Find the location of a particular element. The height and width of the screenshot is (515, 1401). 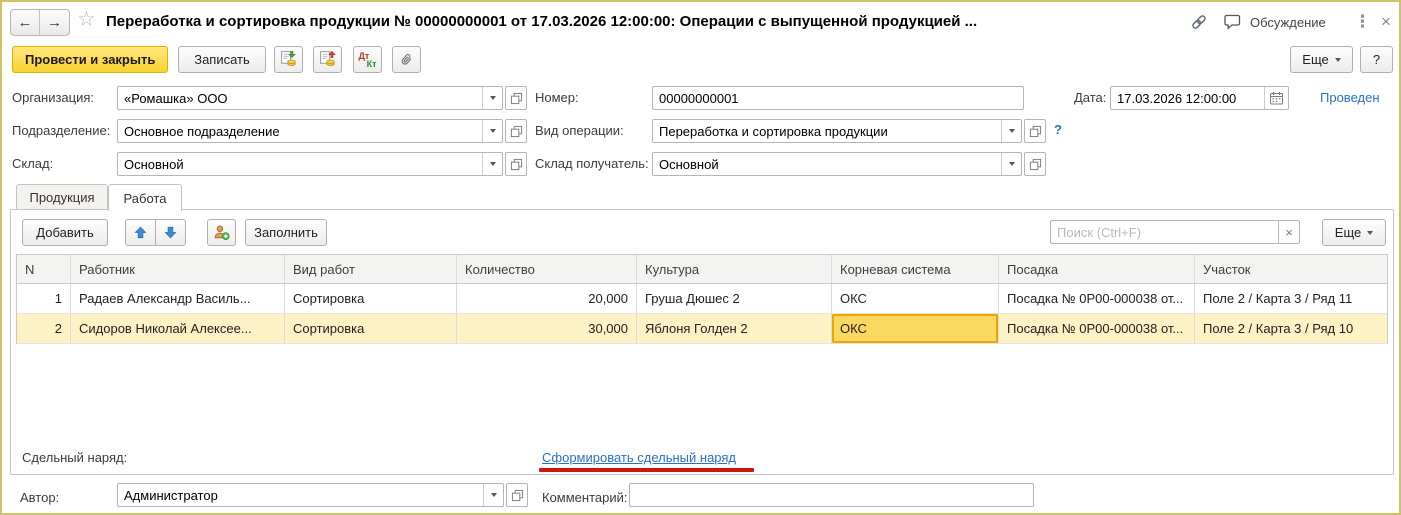

organization-open-button is located at coordinates (516, 98).